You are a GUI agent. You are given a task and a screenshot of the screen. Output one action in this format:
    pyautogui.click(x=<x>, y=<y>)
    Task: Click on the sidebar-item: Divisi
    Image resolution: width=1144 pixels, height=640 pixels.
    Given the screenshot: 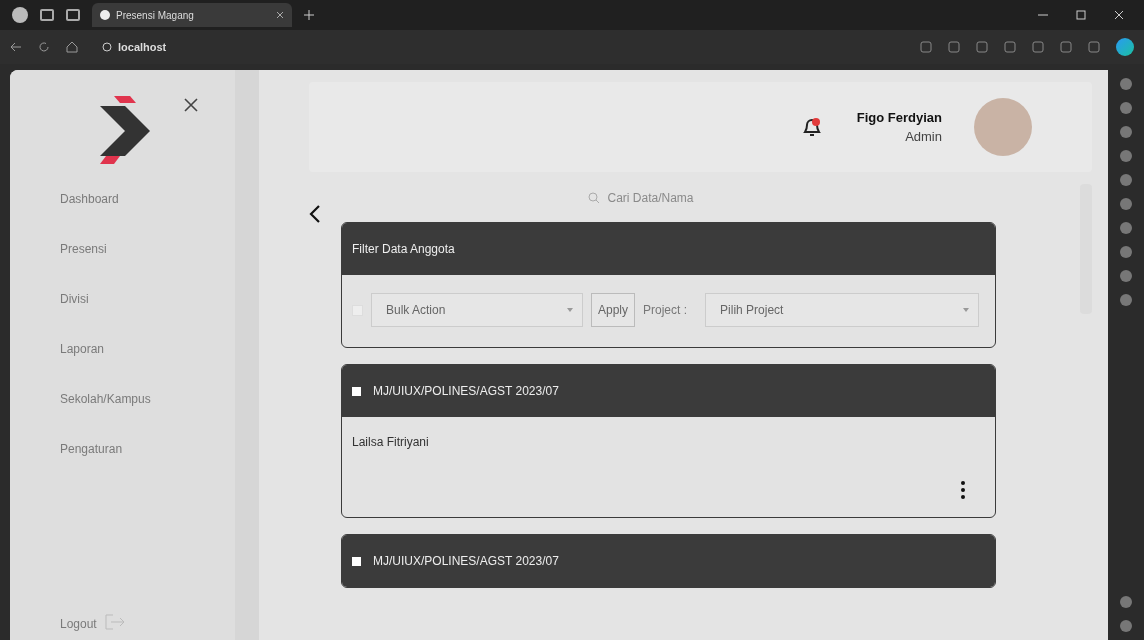 What is the action you would take?
    pyautogui.click(x=147, y=299)
    